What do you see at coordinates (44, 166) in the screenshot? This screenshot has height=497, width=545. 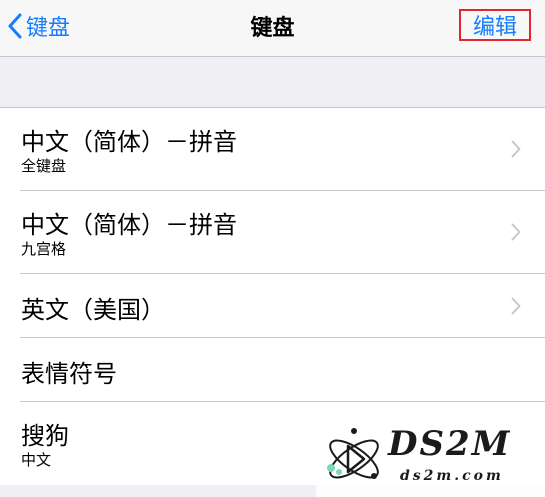 I see `list-item-subtitle: 全键盘` at bounding box center [44, 166].